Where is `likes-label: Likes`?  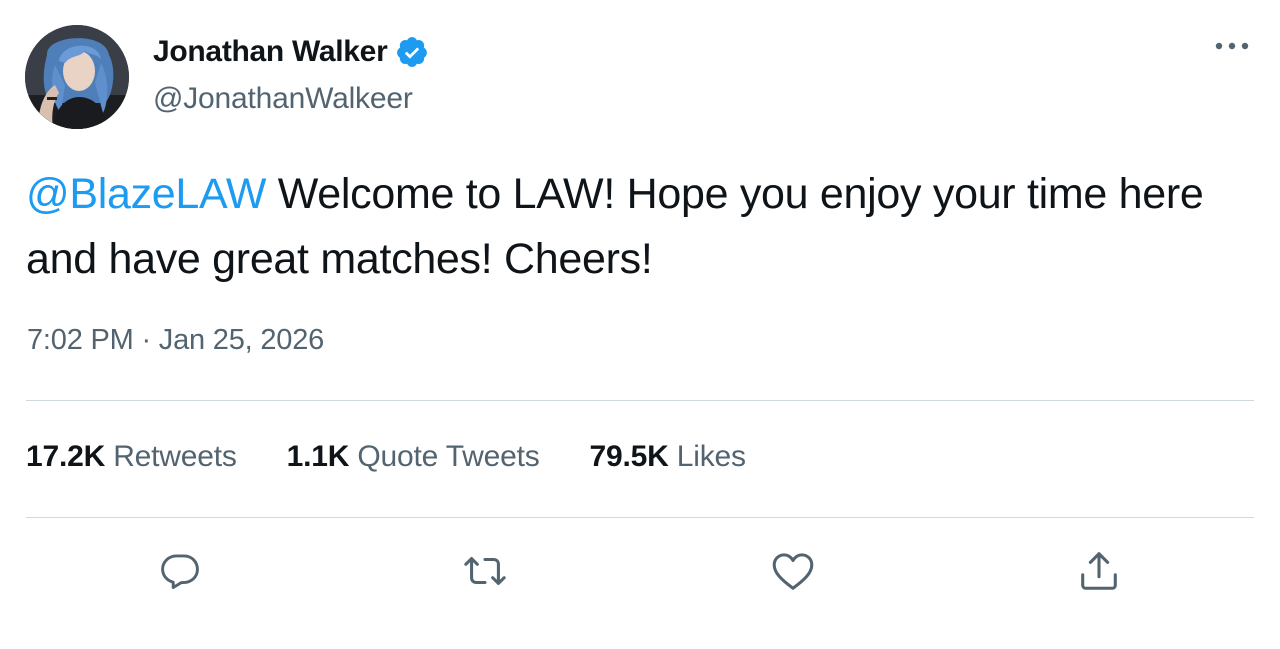
likes-label: Likes is located at coordinates (711, 456).